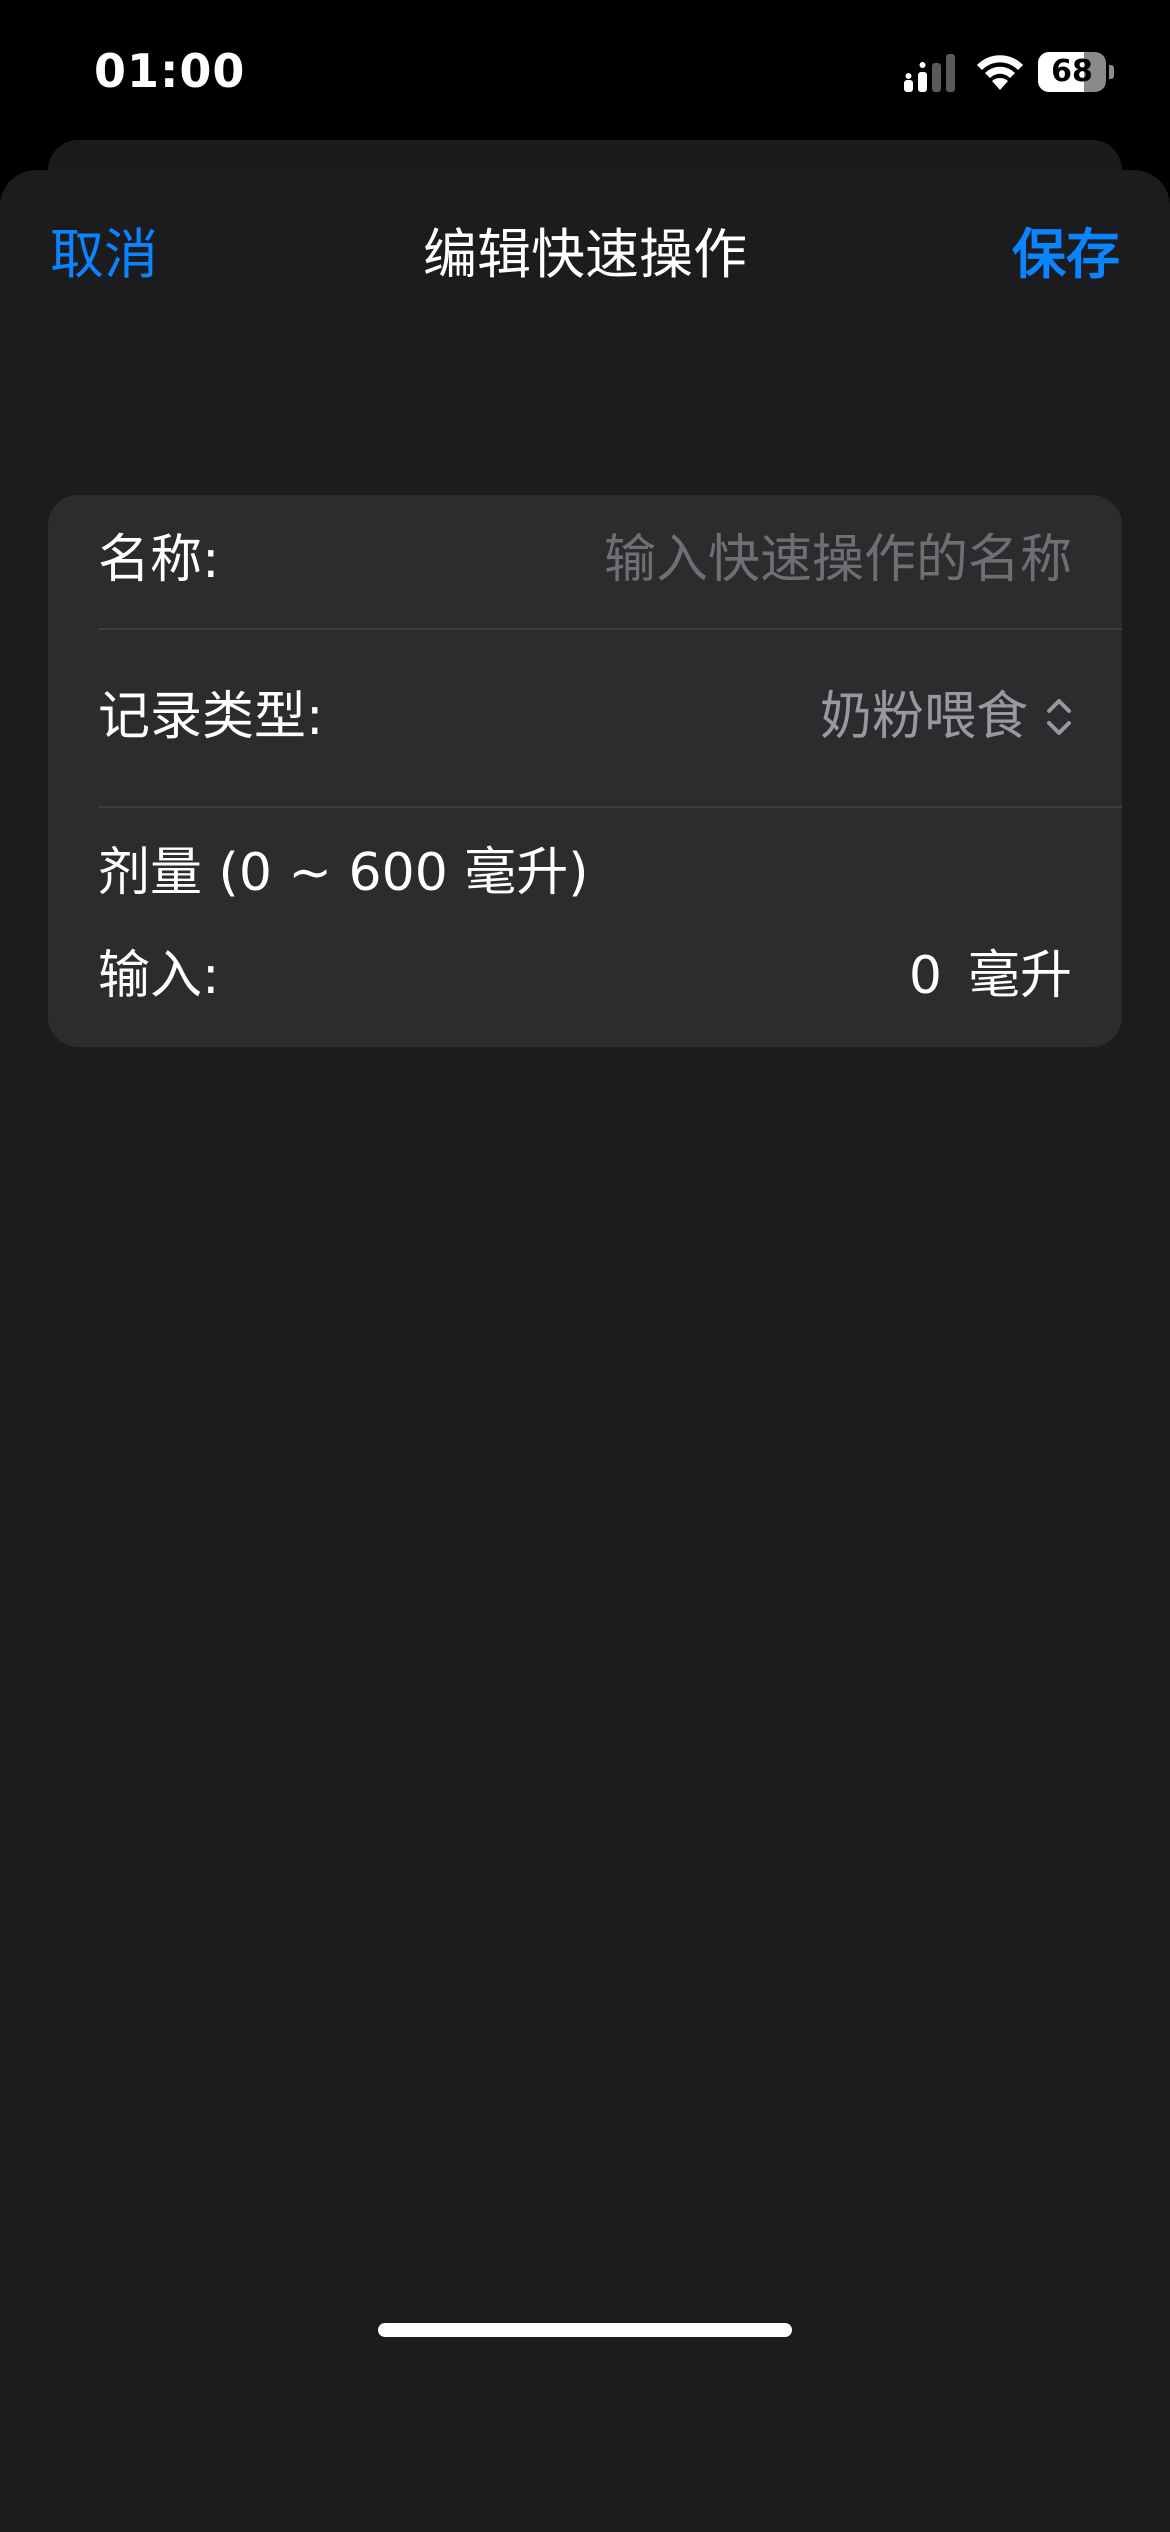 This screenshot has width=1170, height=2532. I want to click on dose-row: 剂量 (0 ~ 600 毫升) 输入: 0 毫升, so click(585, 927).